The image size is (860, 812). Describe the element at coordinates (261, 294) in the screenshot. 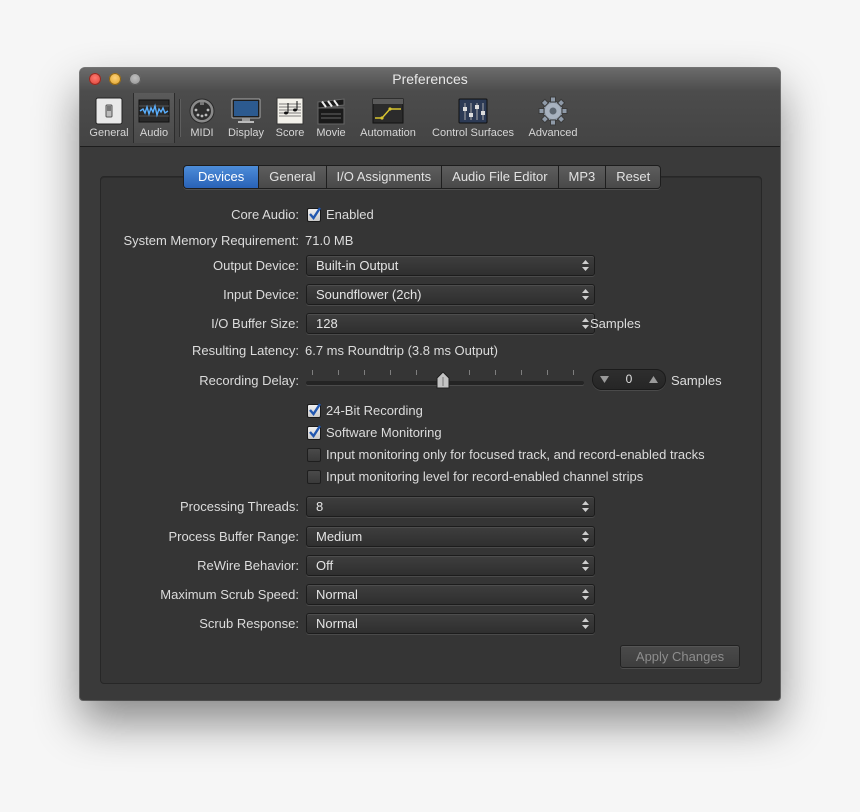

I see `input-device-label: Input Device:` at that location.